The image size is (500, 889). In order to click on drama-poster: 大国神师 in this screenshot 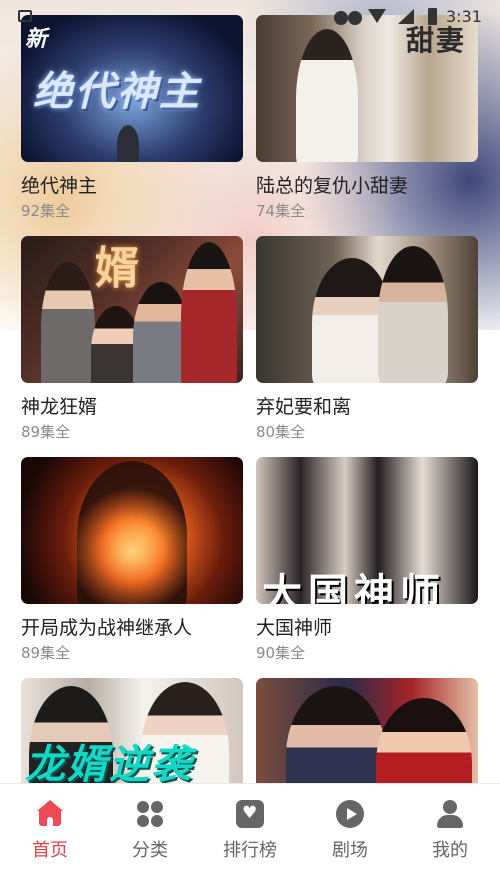, I will do `click(367, 530)`.